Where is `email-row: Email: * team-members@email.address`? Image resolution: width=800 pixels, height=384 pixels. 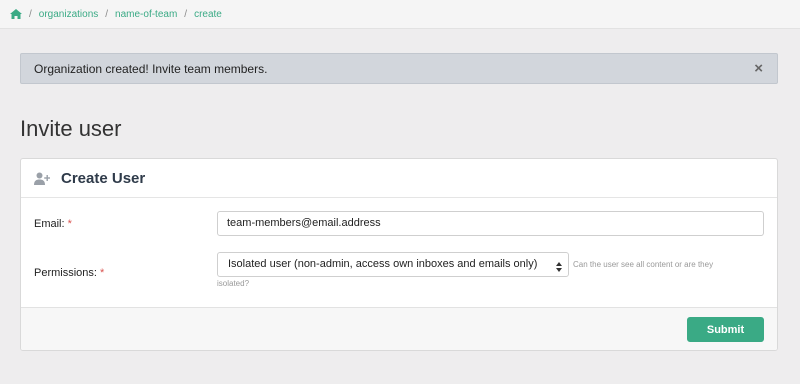 email-row: Email: * team-members@email.address is located at coordinates (399, 225).